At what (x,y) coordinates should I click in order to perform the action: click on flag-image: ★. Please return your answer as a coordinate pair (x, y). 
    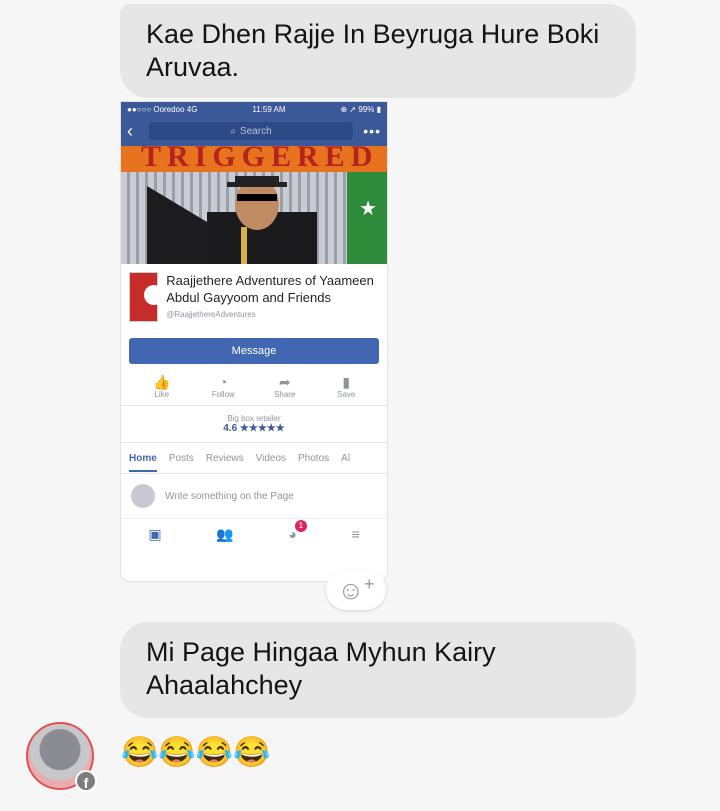
    Looking at the image, I should click on (367, 218).